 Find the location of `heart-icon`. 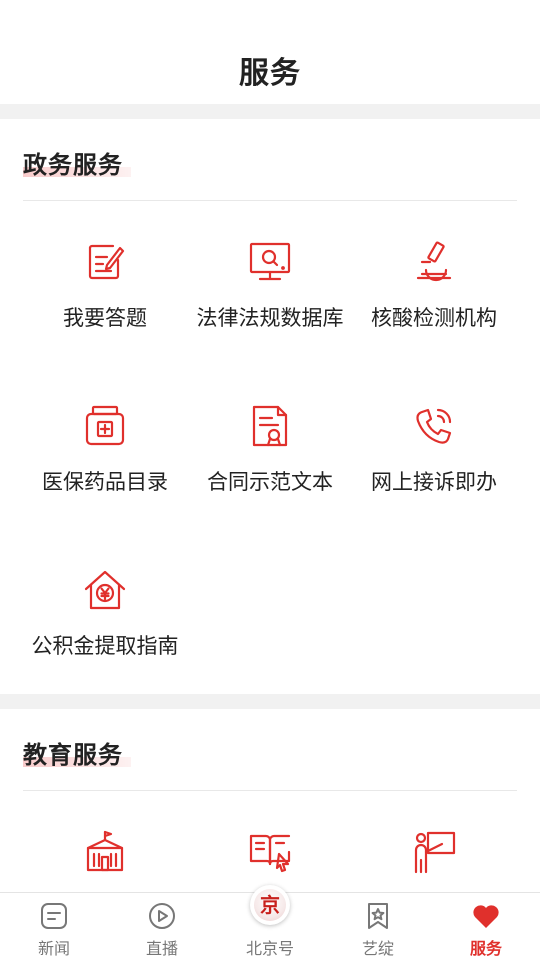

heart-icon is located at coordinates (486, 916).